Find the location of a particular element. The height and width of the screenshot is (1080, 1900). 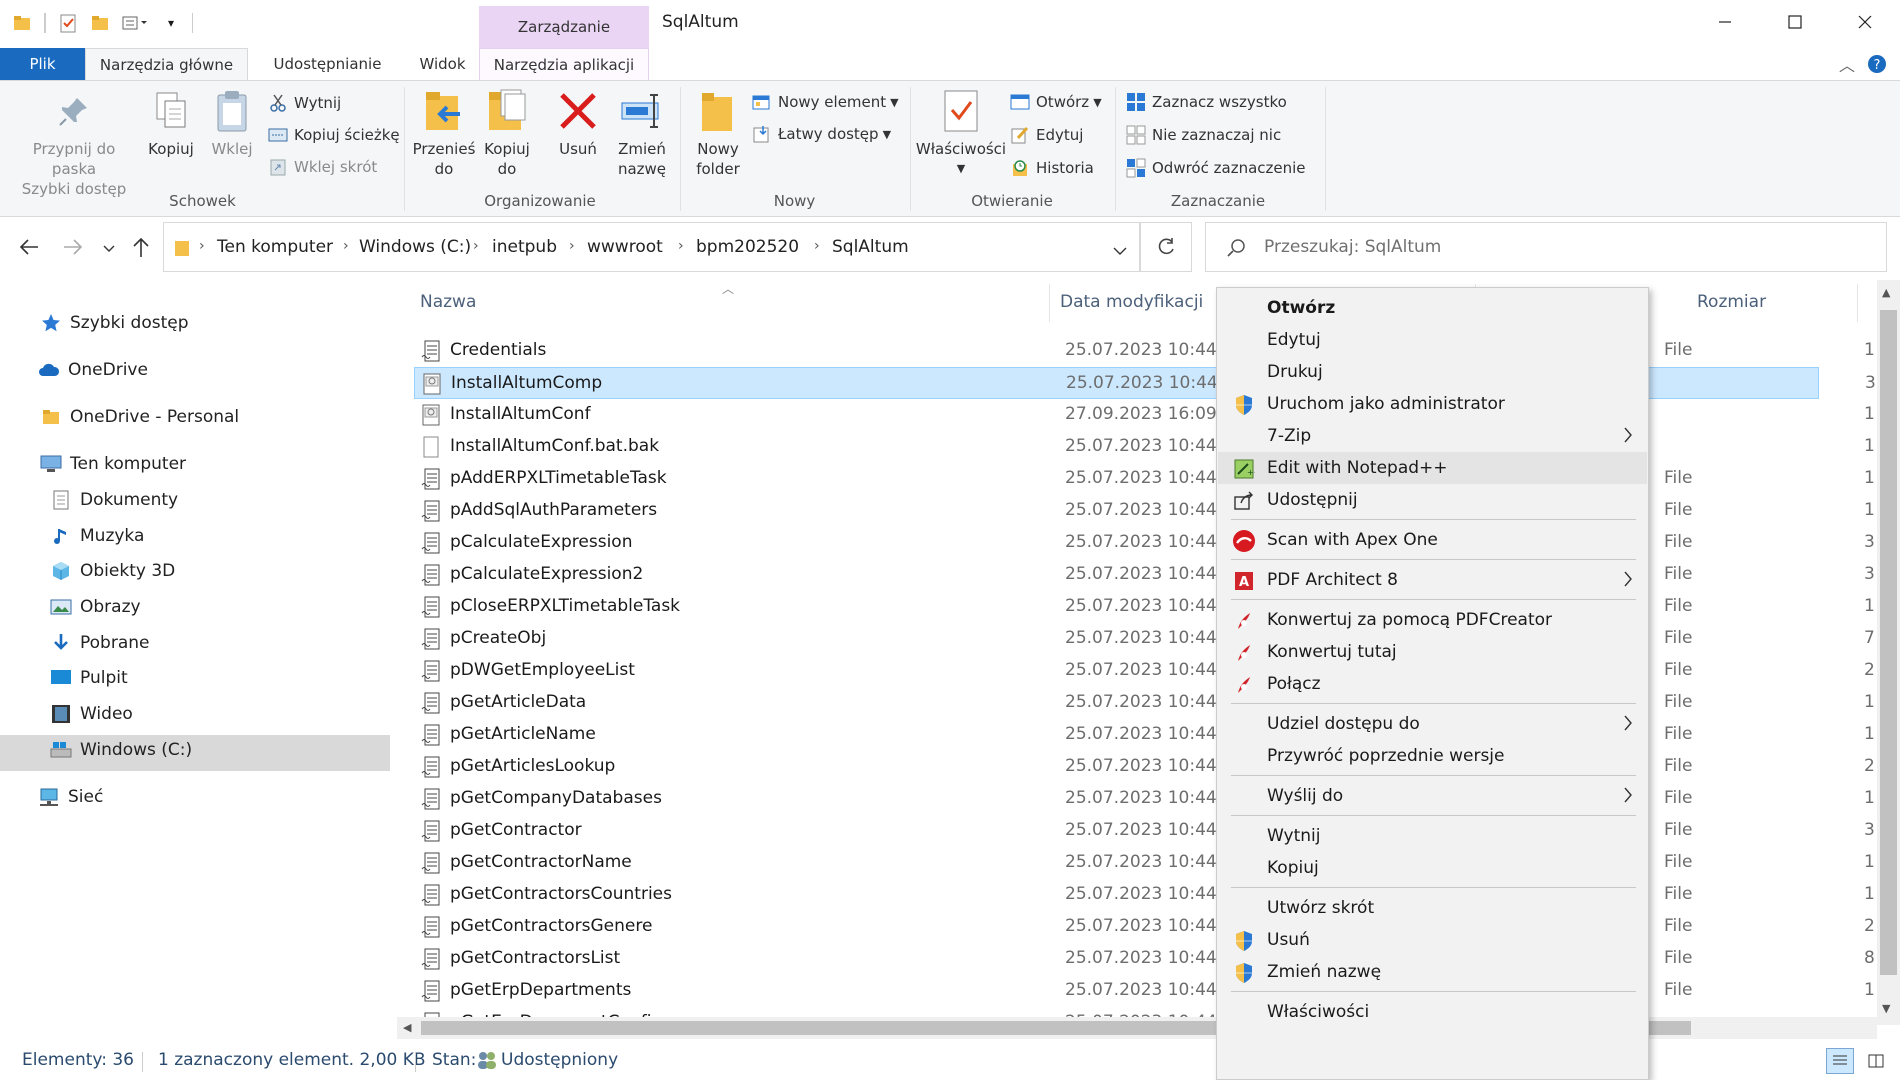

menu-item-konwertuj-tutaj: Konwertuj tutaj is located at coordinates (1432, 652).